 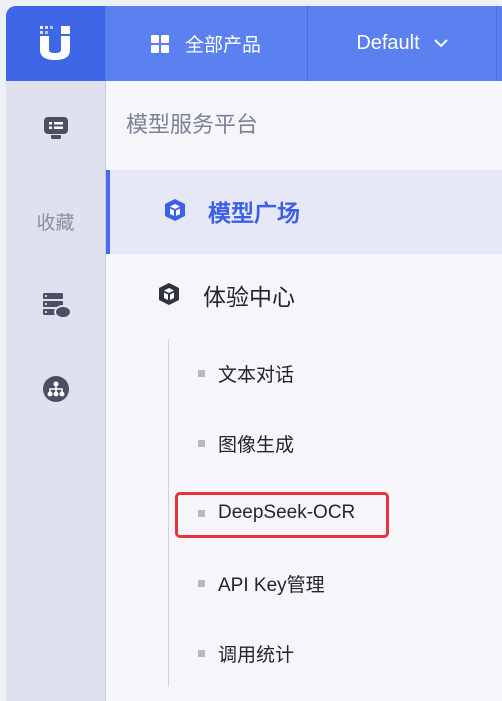 What do you see at coordinates (249, 298) in the screenshot?
I see `menu-item-label: 体验中心` at bounding box center [249, 298].